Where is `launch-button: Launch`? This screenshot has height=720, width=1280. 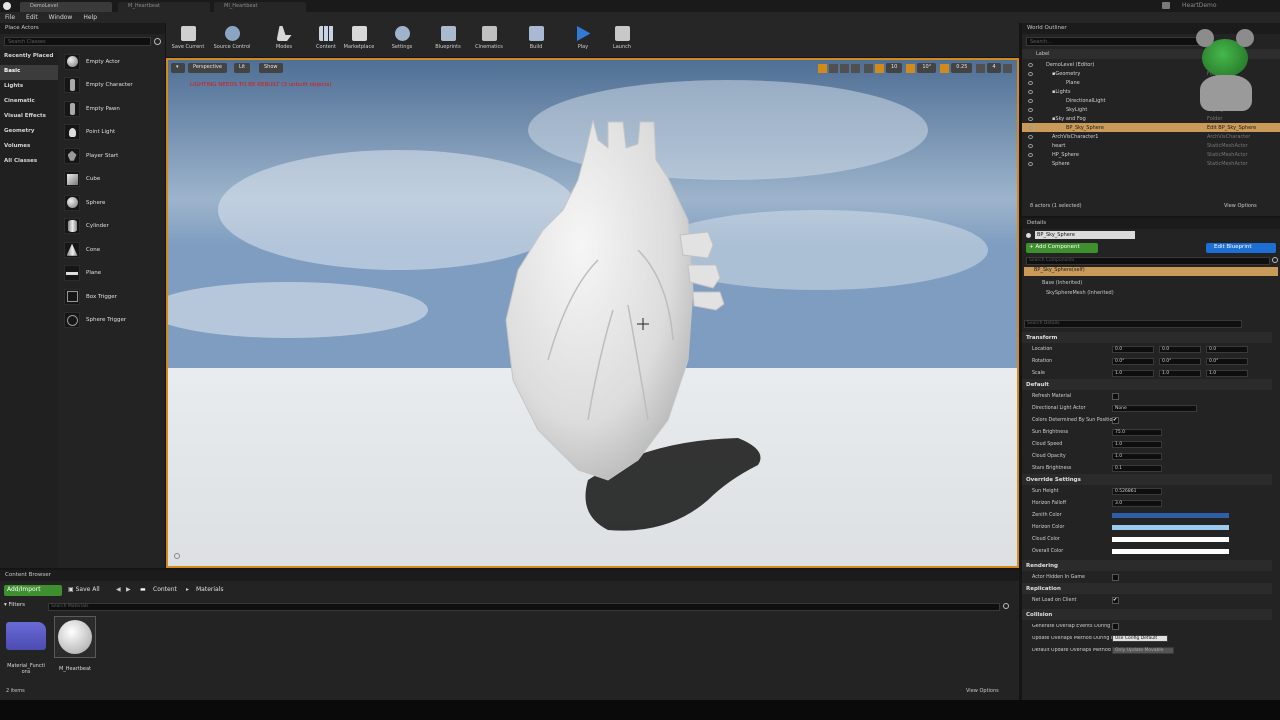
launch-button: Launch is located at coordinates (622, 38).